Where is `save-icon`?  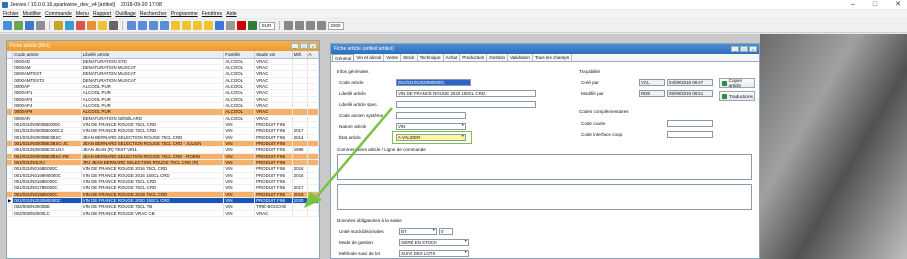 save-icon is located at coordinates (29, 25).